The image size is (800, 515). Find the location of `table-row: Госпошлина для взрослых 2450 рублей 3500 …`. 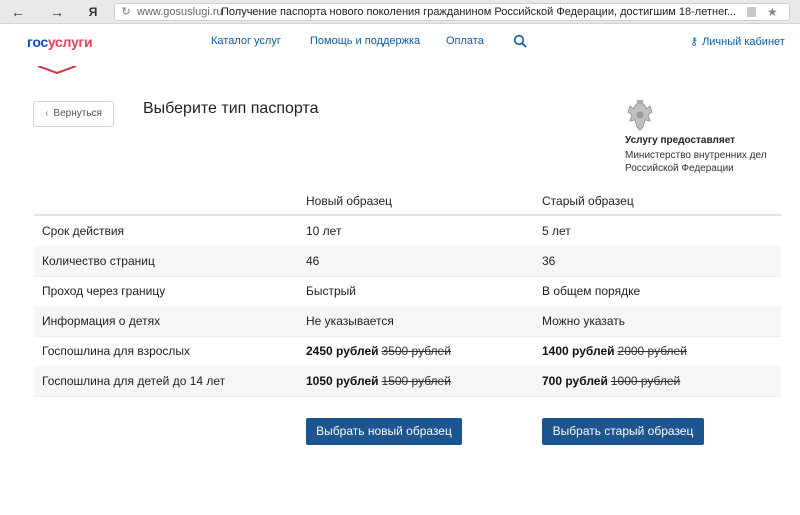

table-row: Госпошлина для взрослых 2450 рублей 3500 … is located at coordinates (407, 351).